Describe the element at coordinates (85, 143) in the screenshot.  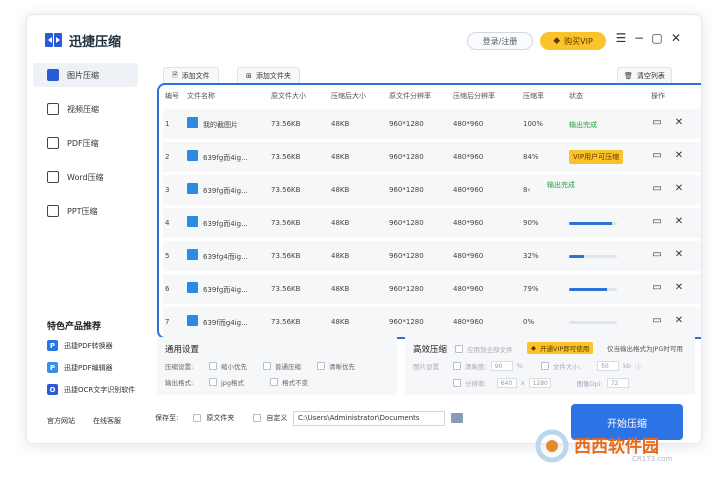
I see `sidebar-item-pdf-compress: PDF压缩` at that location.